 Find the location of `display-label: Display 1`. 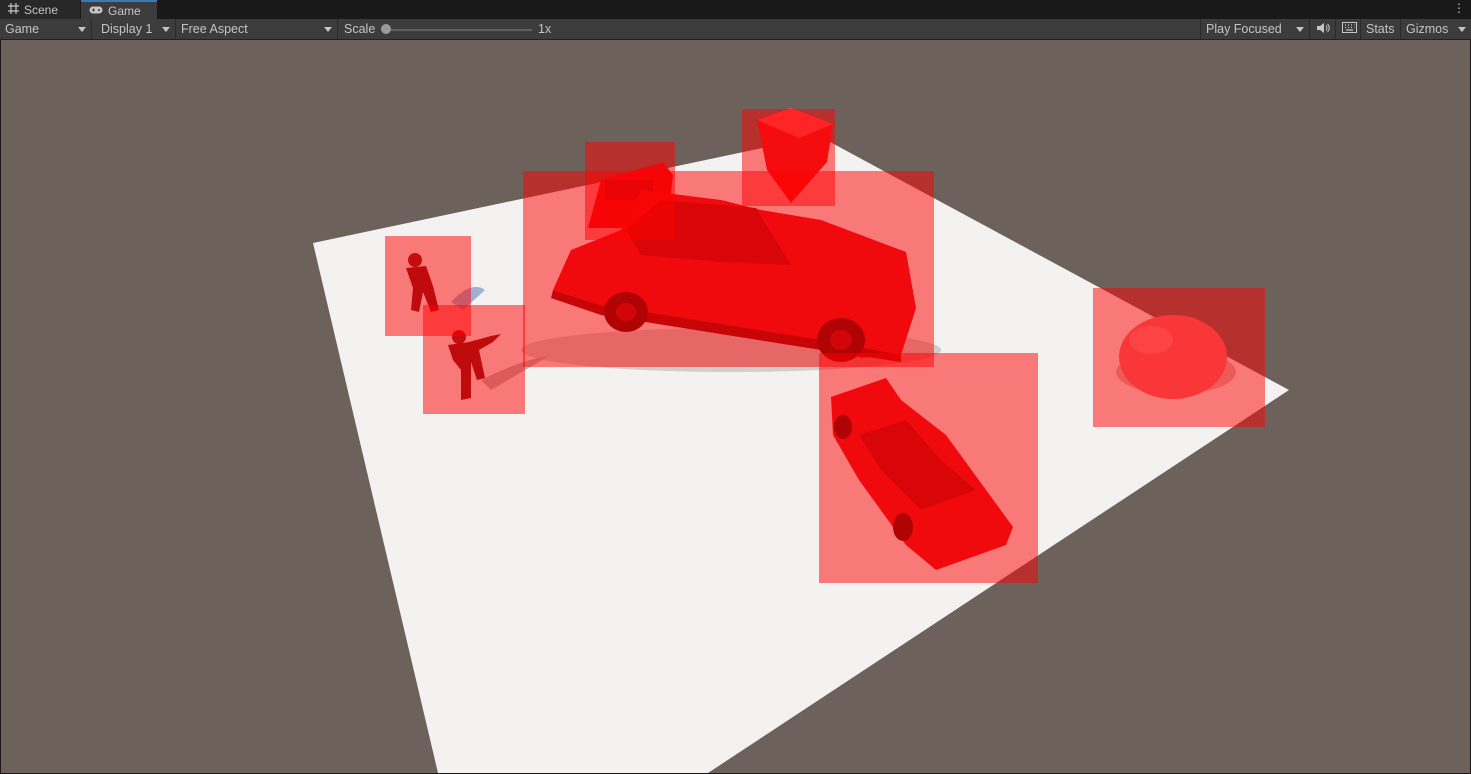

display-label: Display 1 is located at coordinates (127, 29).